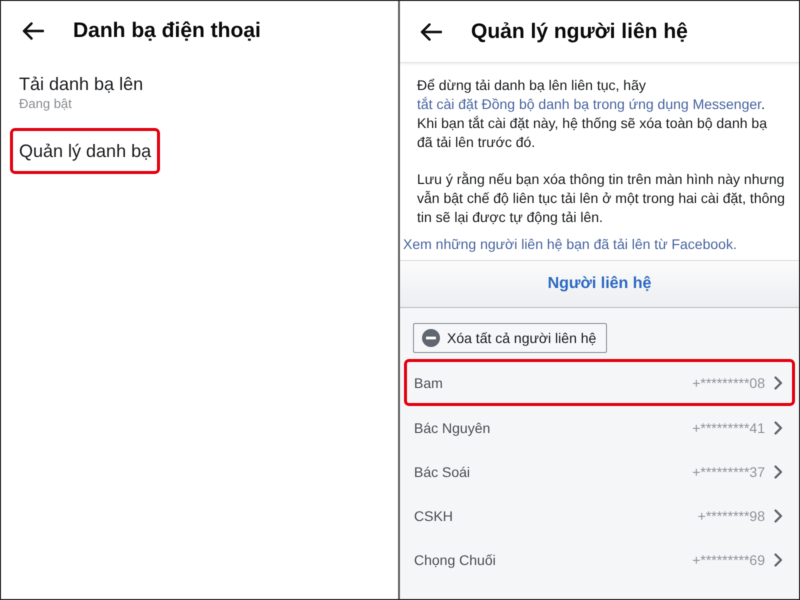  Describe the element at coordinates (731, 516) in the screenshot. I see `contact-phone: +********98` at that location.